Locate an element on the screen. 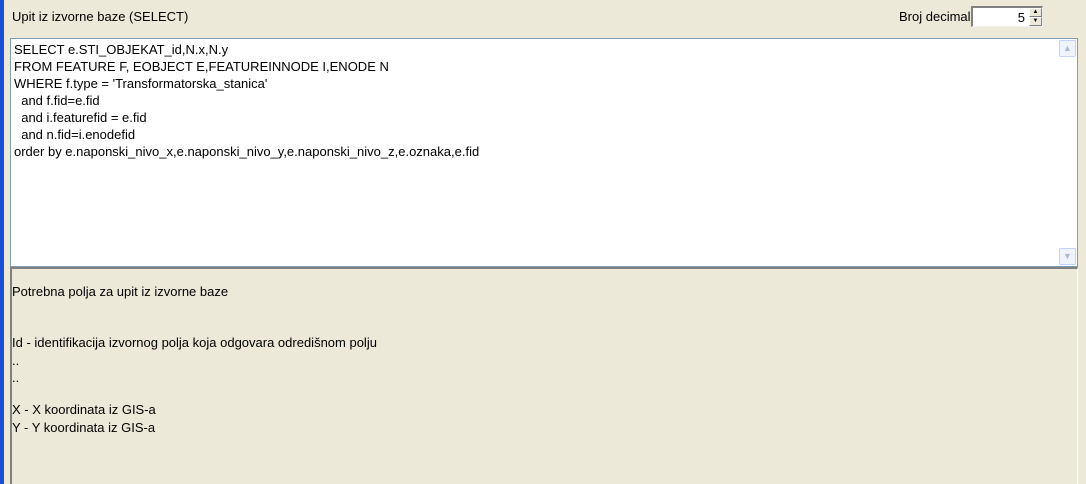  query-section-label: Upit iz izvorne baze (SELECT) is located at coordinates (100, 16).